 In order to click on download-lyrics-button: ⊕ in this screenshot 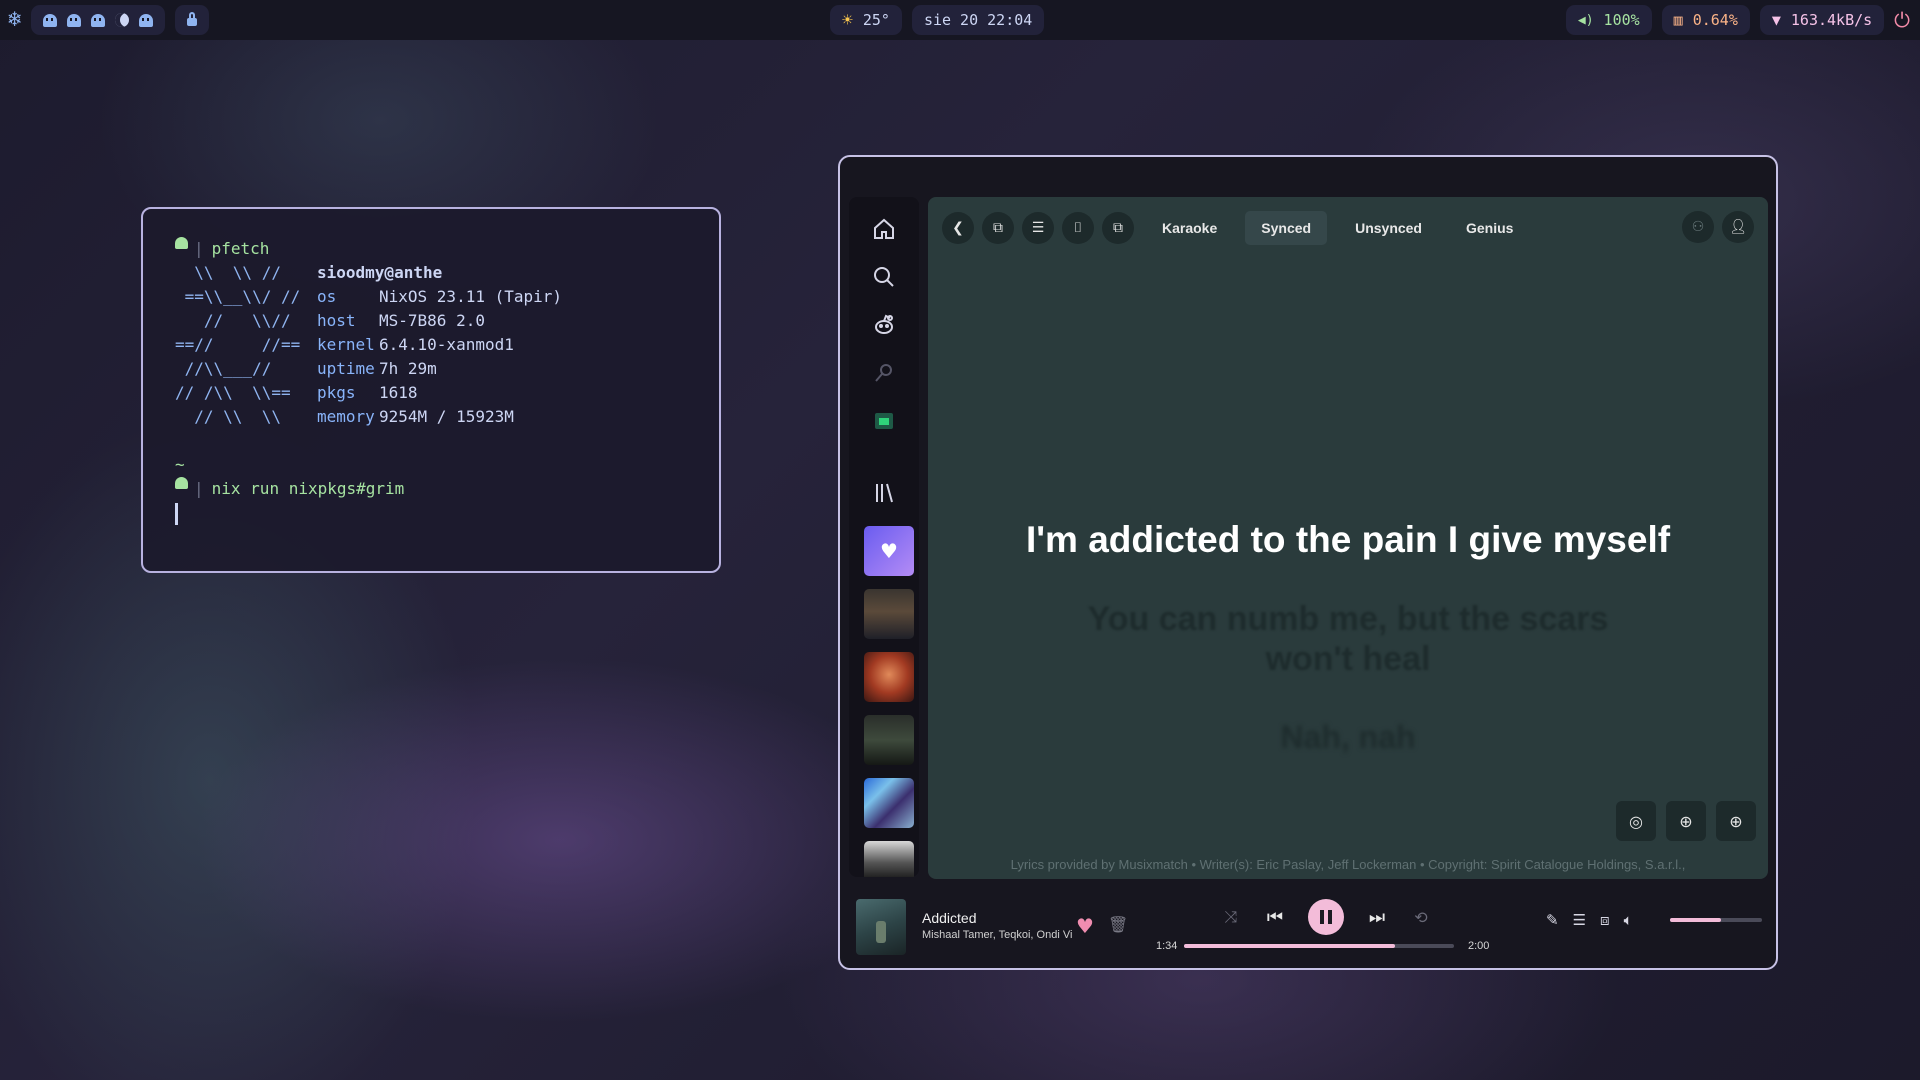, I will do `click(1686, 821)`.